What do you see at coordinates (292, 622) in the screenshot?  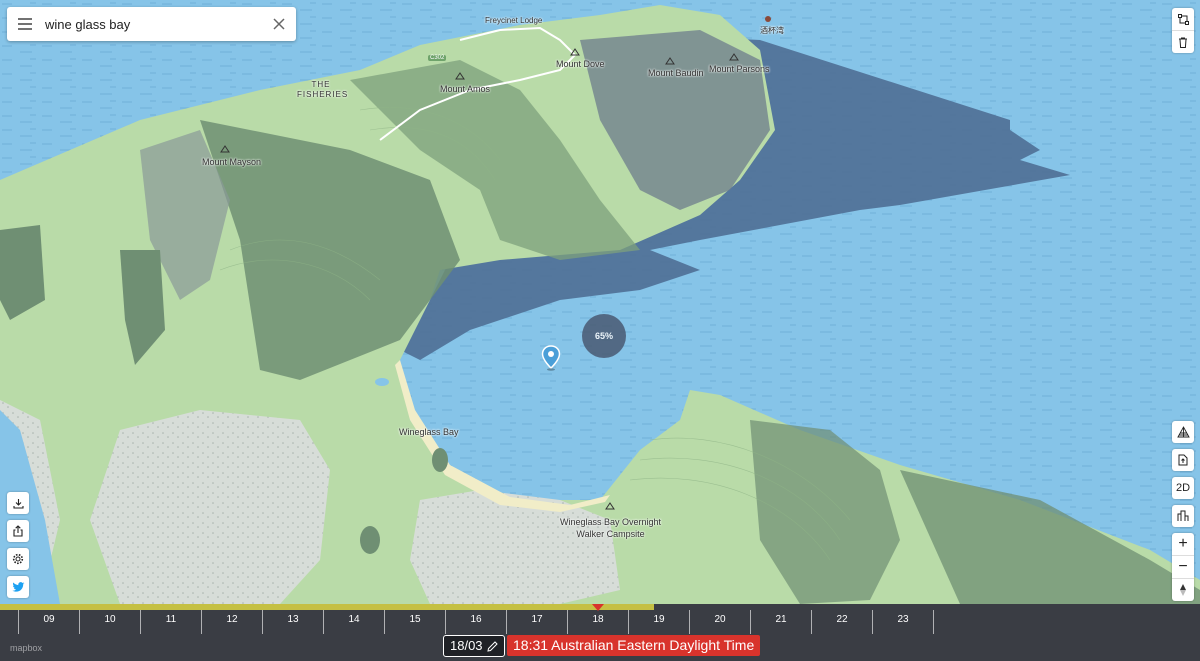 I see `timeline-hour-13: 13` at bounding box center [292, 622].